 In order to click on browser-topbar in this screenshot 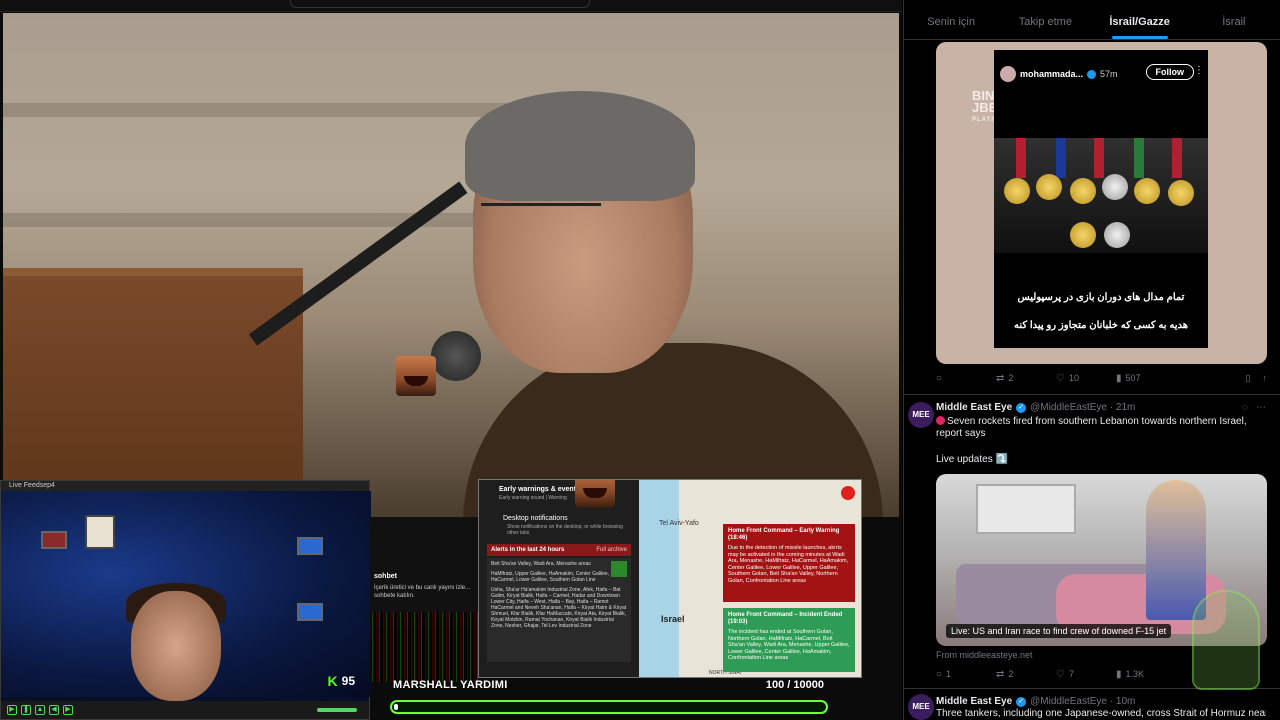, I will do `click(451, 6)`.